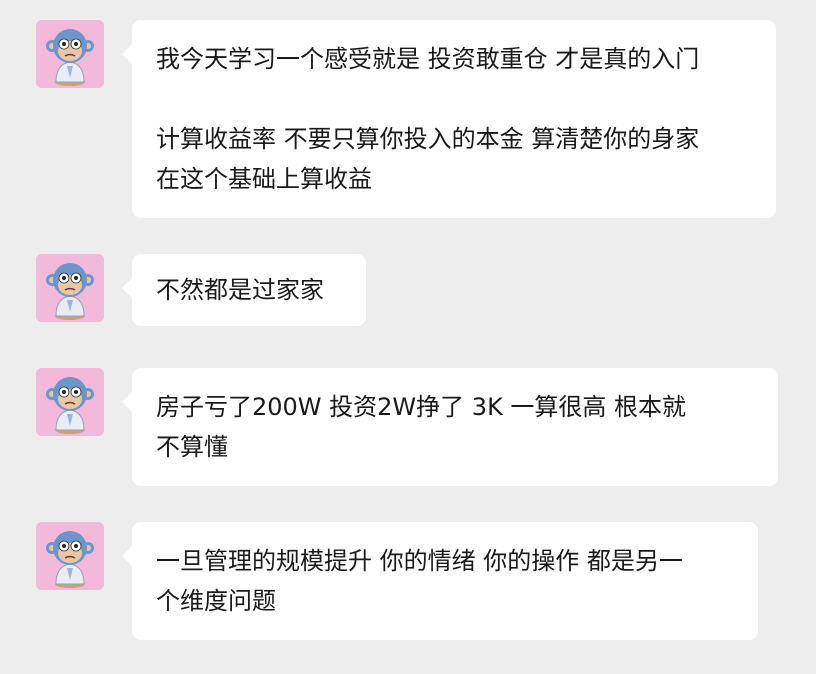  Describe the element at coordinates (240, 290) in the screenshot. I see `message-text-line: 不然都是过家家` at that location.